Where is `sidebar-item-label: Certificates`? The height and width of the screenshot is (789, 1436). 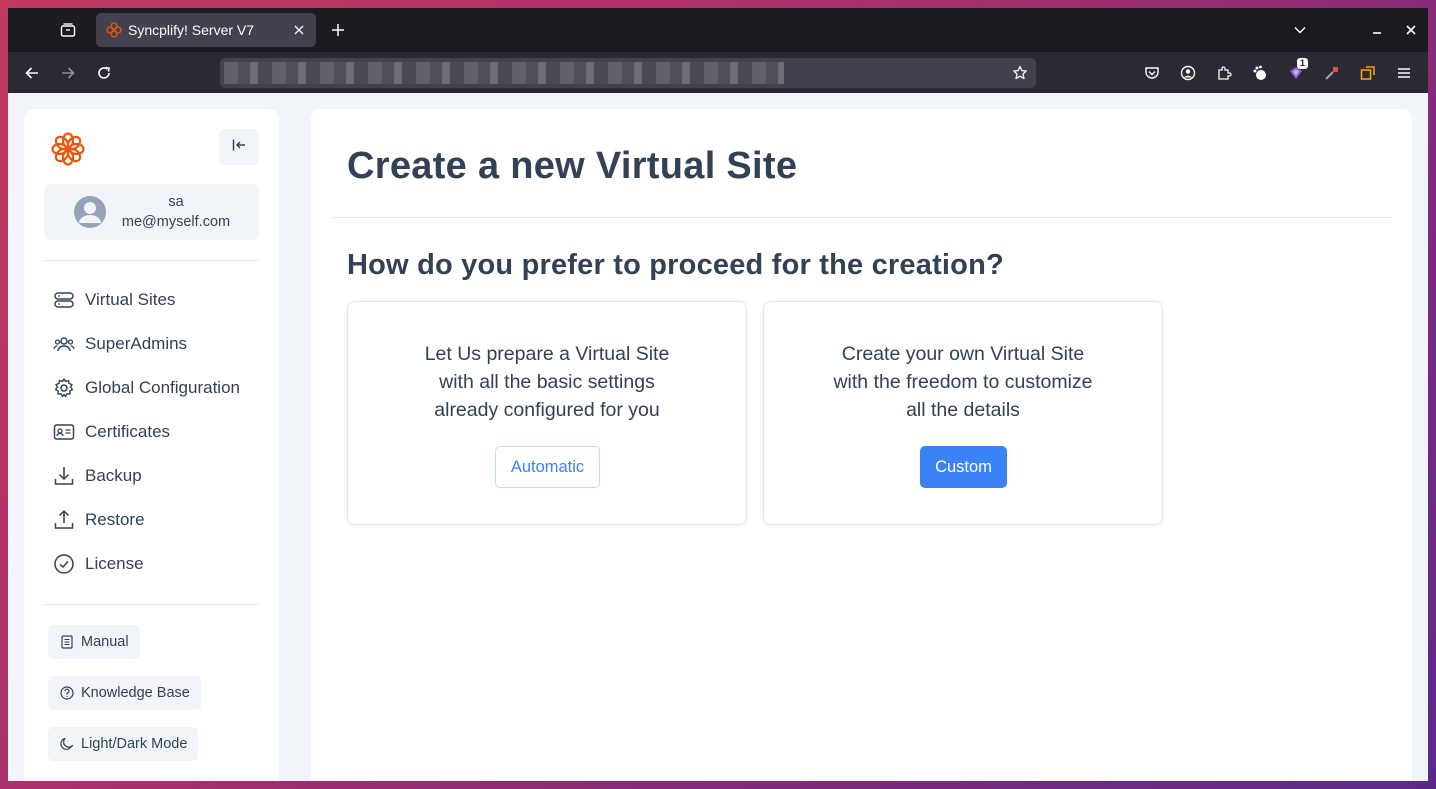 sidebar-item-label: Certificates is located at coordinates (128, 431).